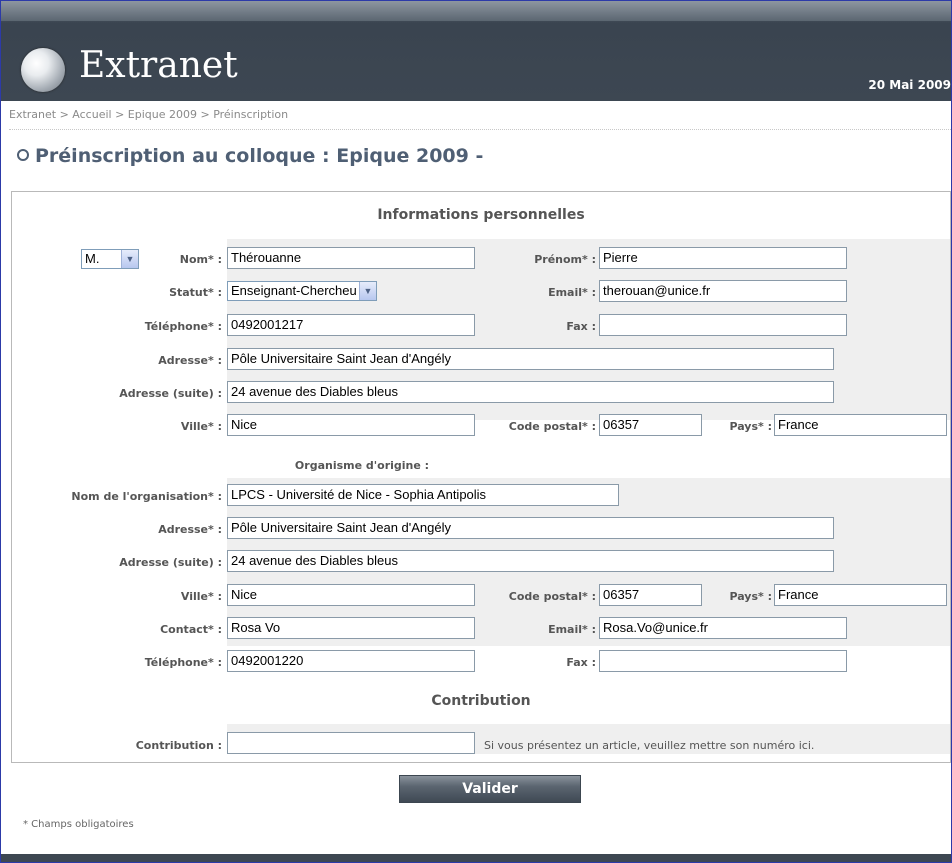 The image size is (952, 863). Describe the element at coordinates (351, 325) in the screenshot. I see `telephone-field: 0492001217` at that location.